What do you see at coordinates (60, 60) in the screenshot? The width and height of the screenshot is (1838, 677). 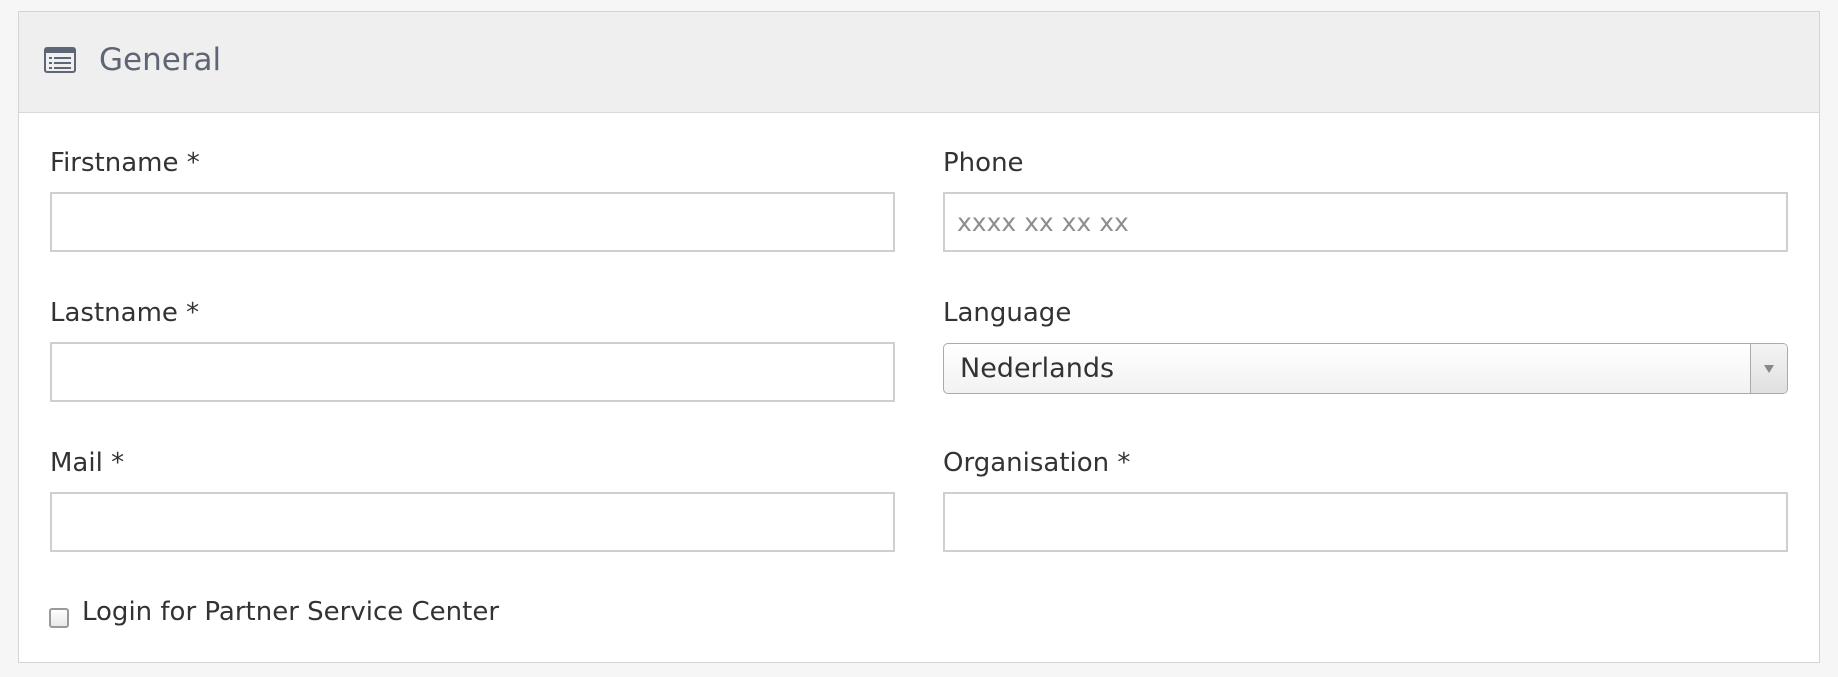 I see `list-icon` at bounding box center [60, 60].